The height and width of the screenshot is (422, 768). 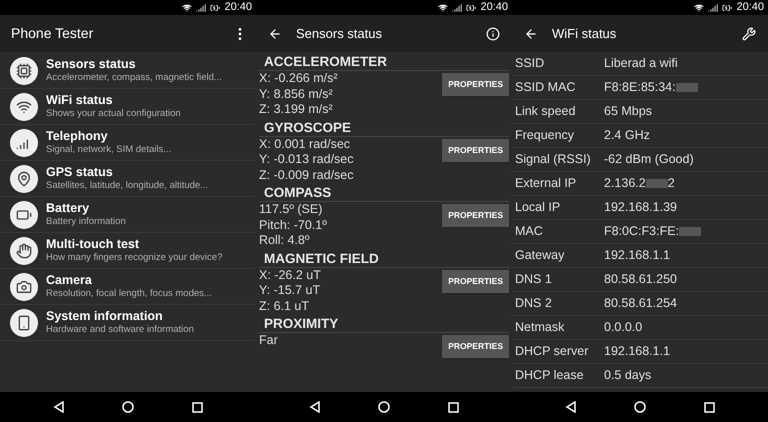 I want to click on row-label: Link speed, so click(x=545, y=111).